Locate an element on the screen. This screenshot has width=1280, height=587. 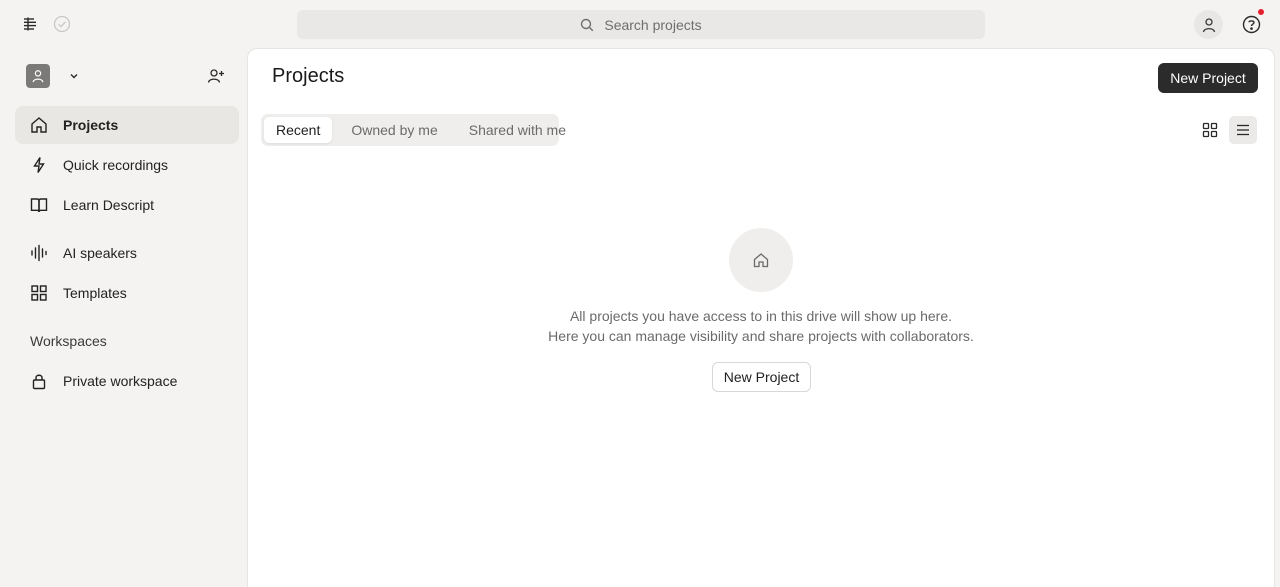
sidebar-toggle-icon is located at coordinates (30, 24).